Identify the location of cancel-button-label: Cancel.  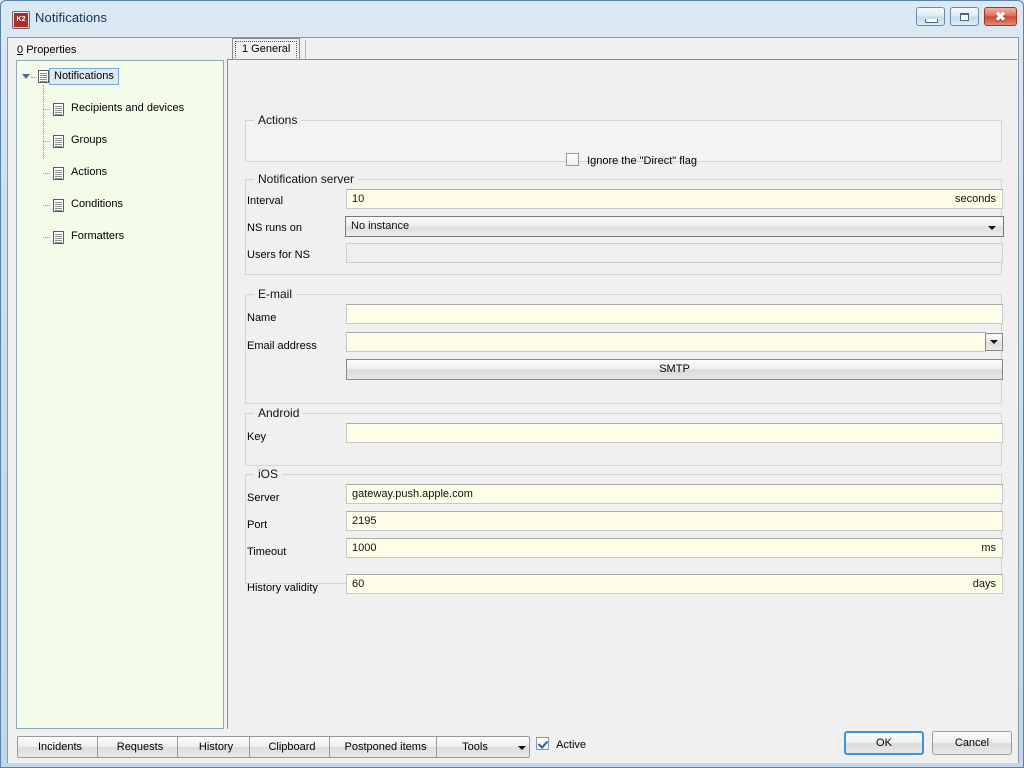
(972, 743).